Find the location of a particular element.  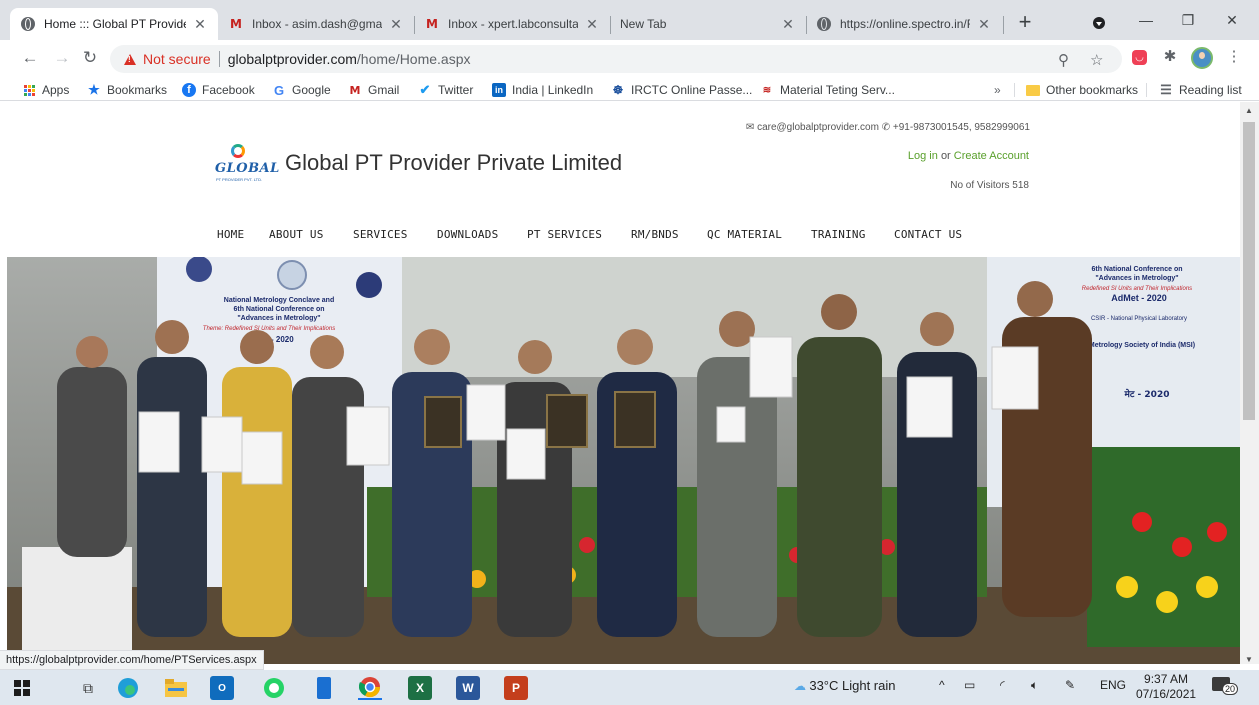

wifi-icon: ◜ is located at coordinates (1002, 685).